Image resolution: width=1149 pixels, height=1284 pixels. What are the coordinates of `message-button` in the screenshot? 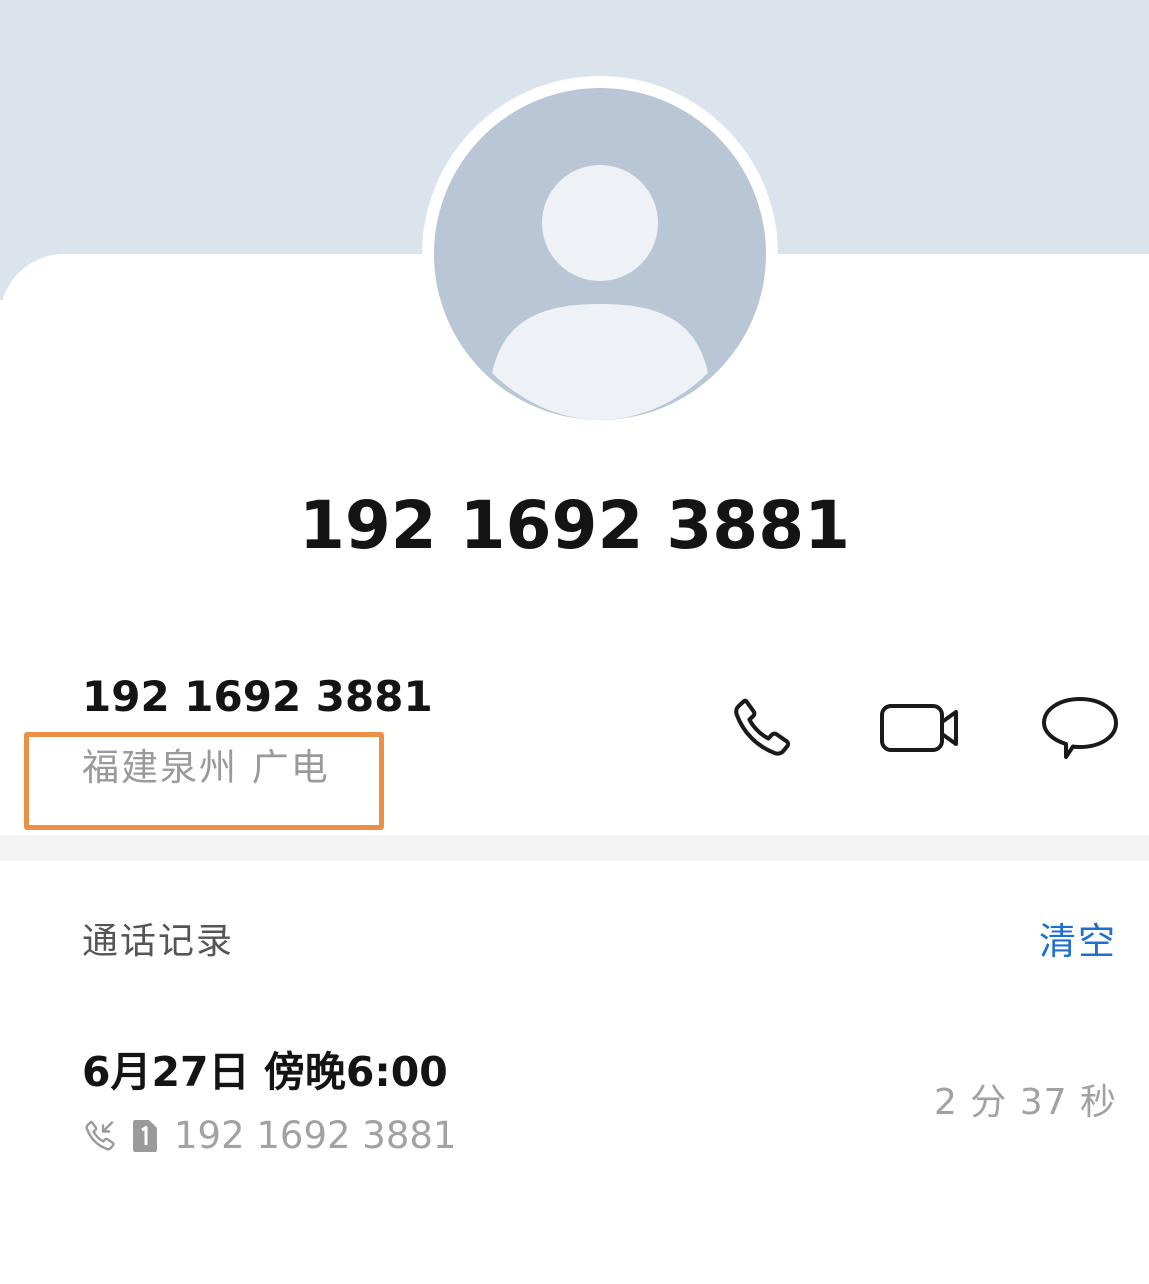 It's located at (1080, 730).